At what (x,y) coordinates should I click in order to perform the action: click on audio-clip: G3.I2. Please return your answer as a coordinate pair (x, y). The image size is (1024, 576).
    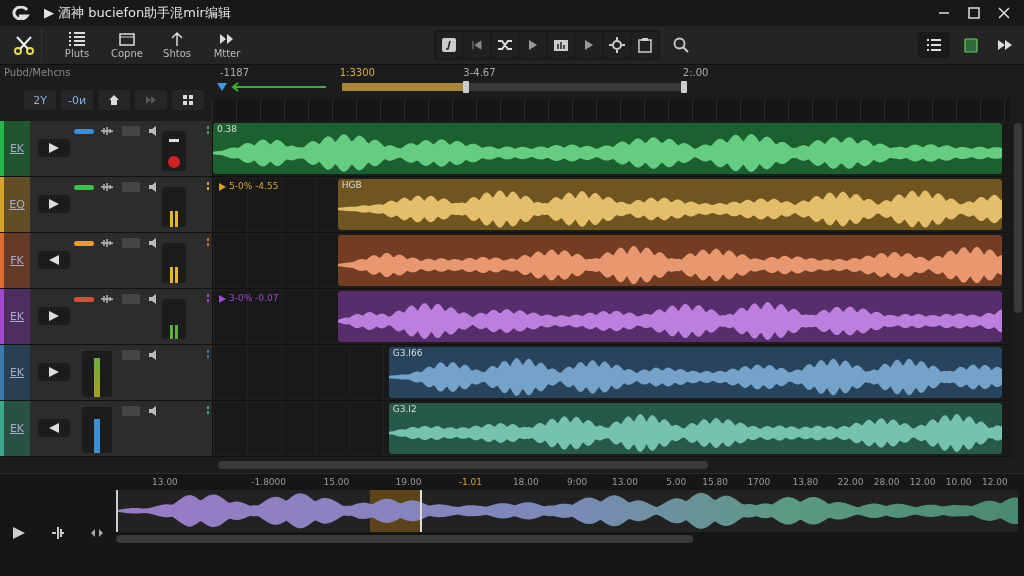
    Looking at the image, I should click on (695, 428).